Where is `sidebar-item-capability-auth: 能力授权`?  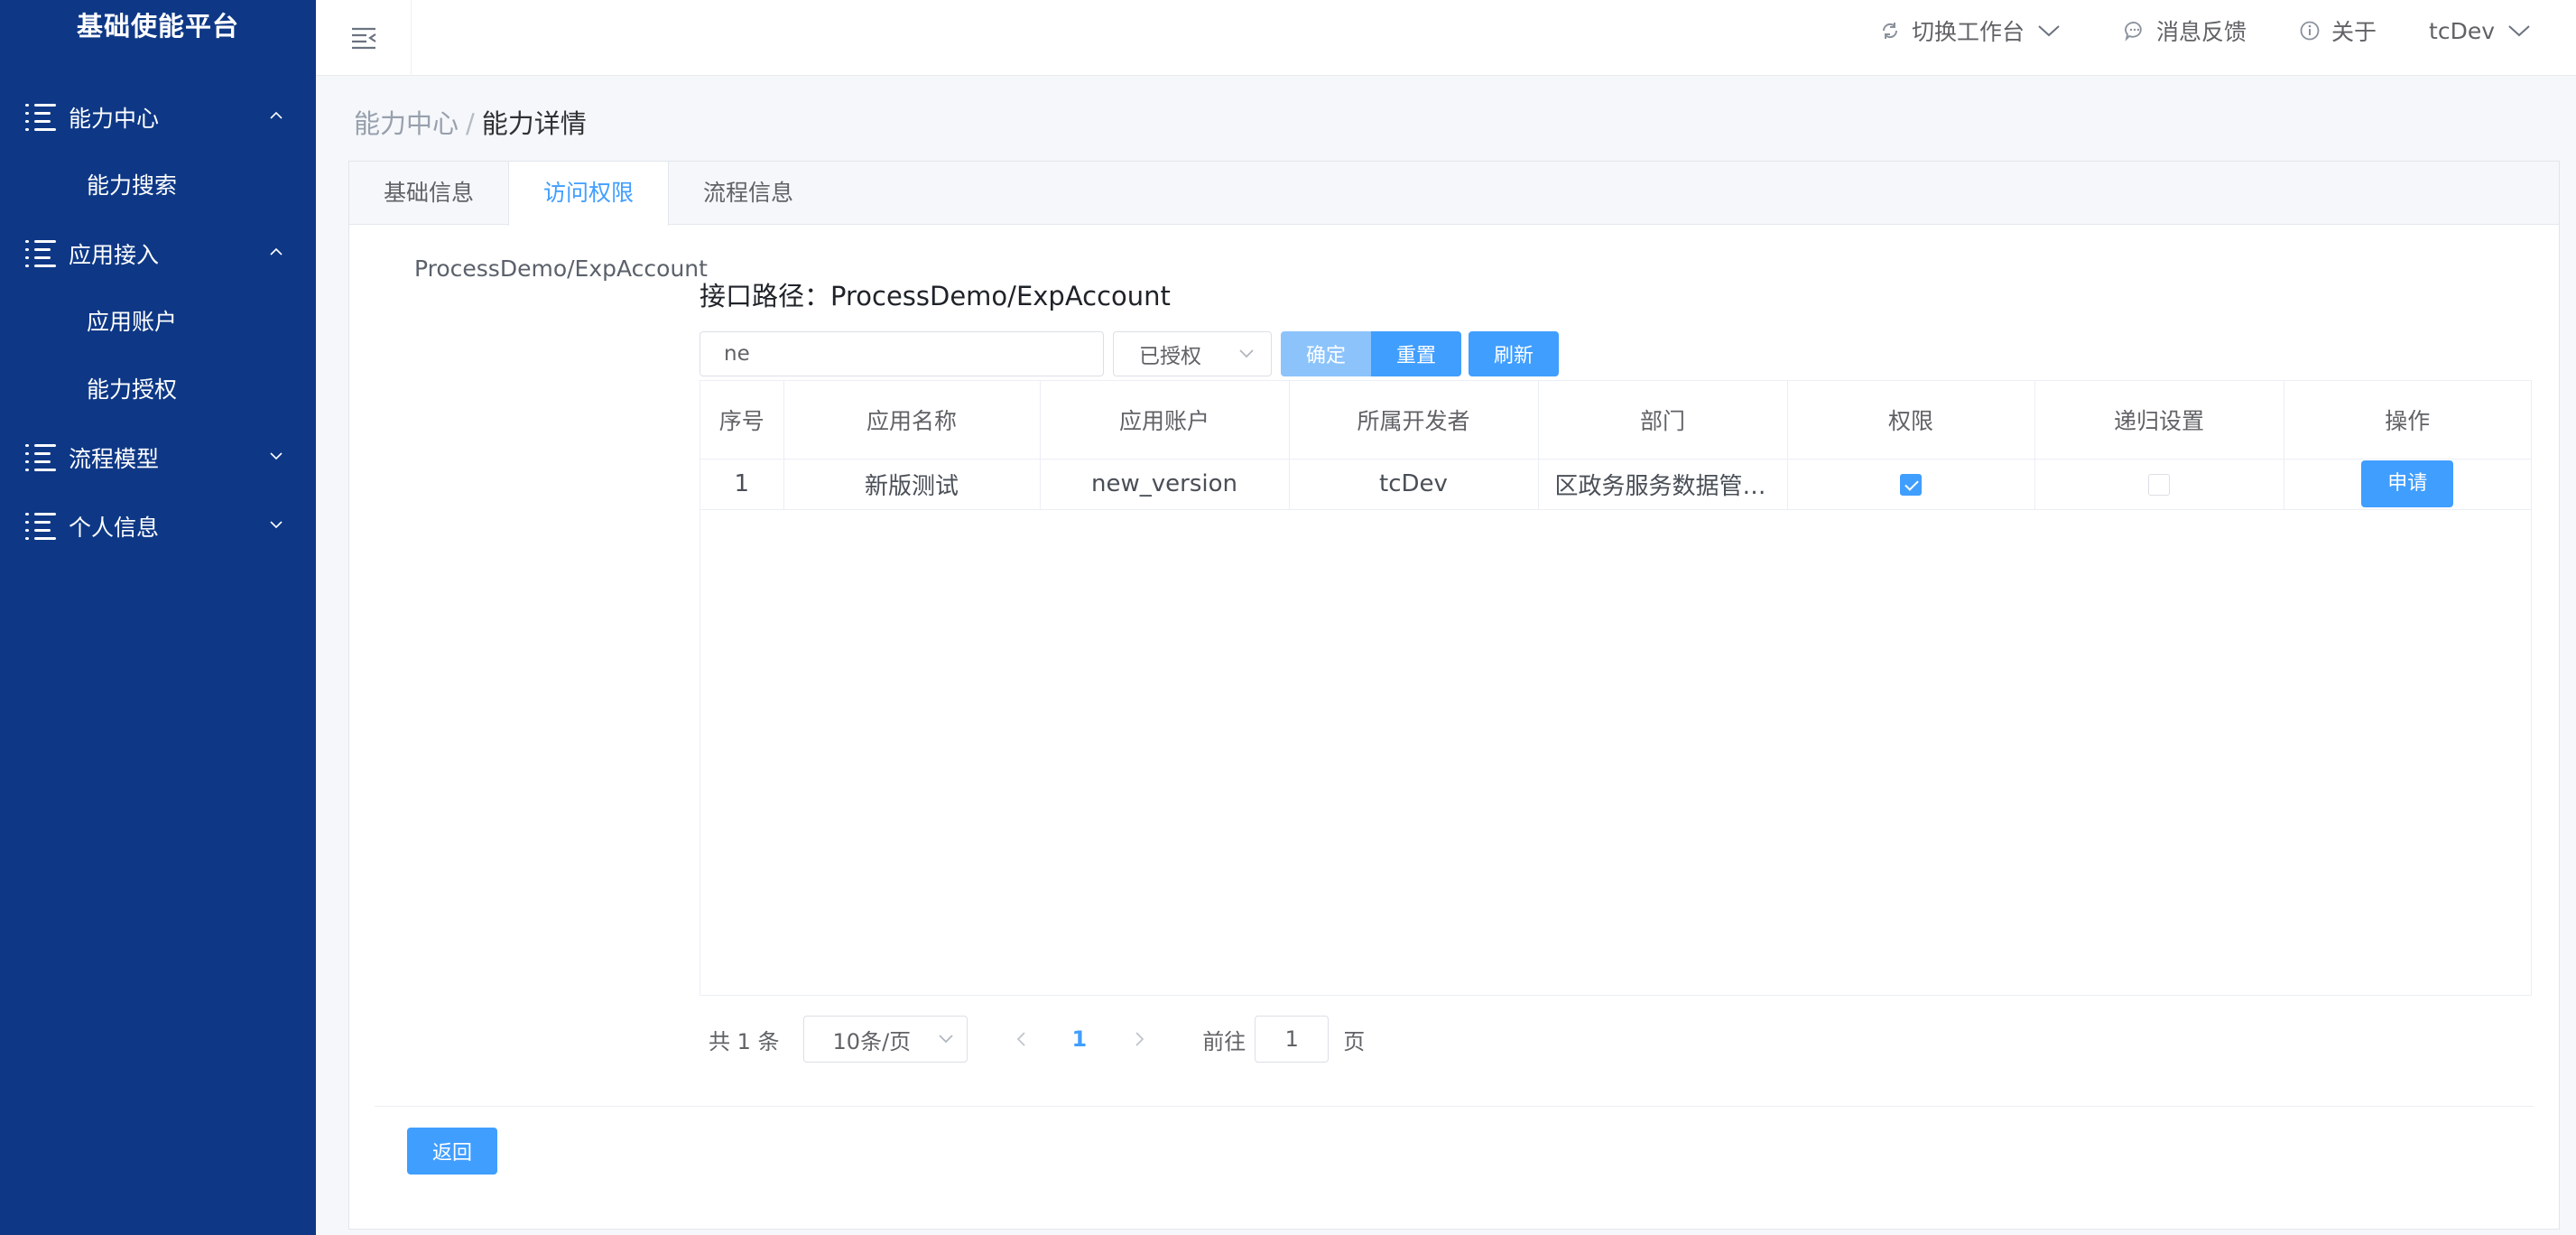
sidebar-item-capability-auth: 能力授权 is located at coordinates (158, 390).